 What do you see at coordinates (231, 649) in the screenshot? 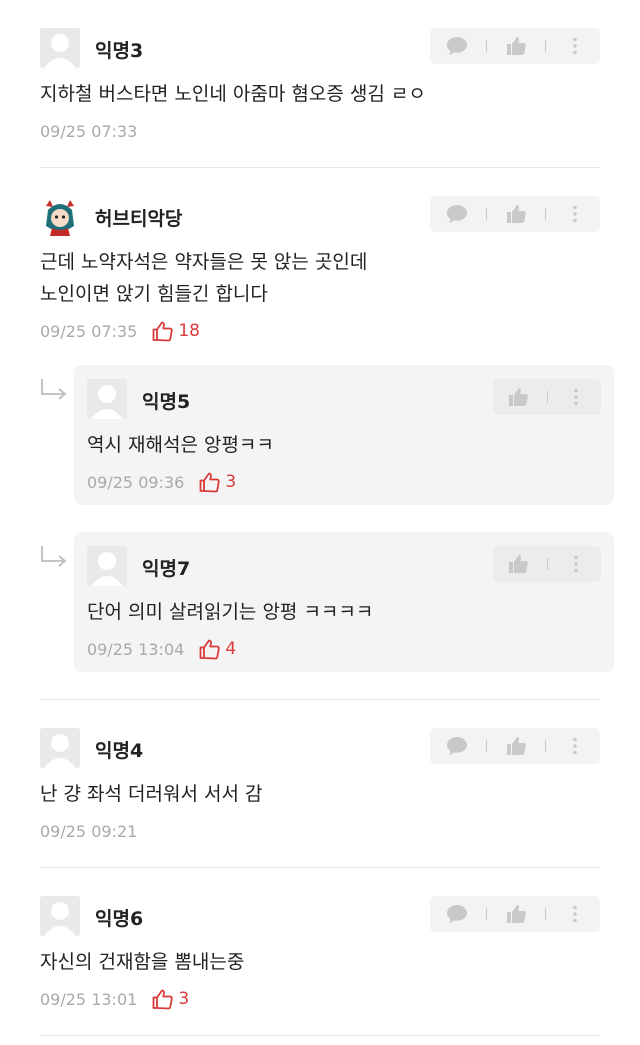
I see `like-count-value: 4` at bounding box center [231, 649].